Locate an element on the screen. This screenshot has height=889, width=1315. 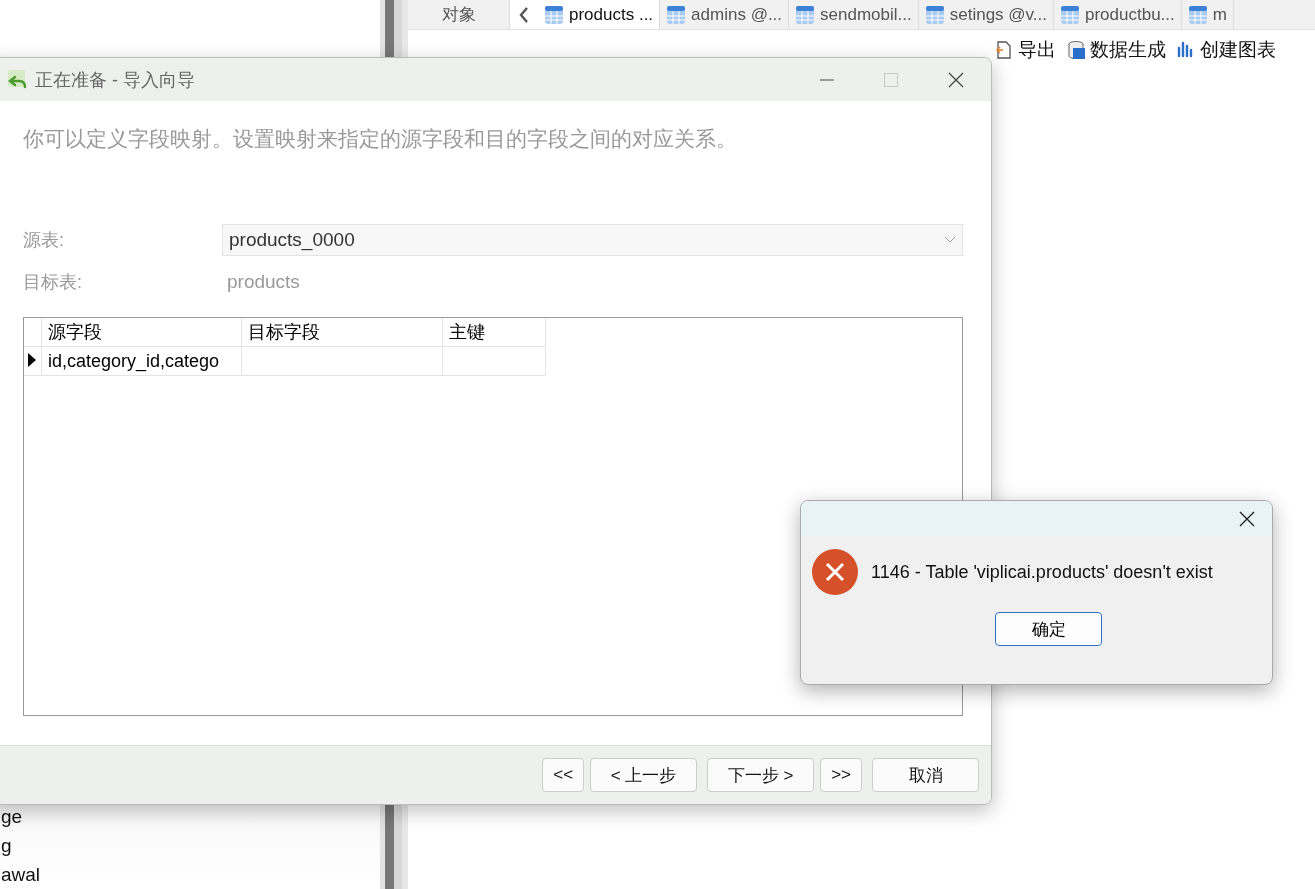
sidebar-item: awal is located at coordinates (190, 874).